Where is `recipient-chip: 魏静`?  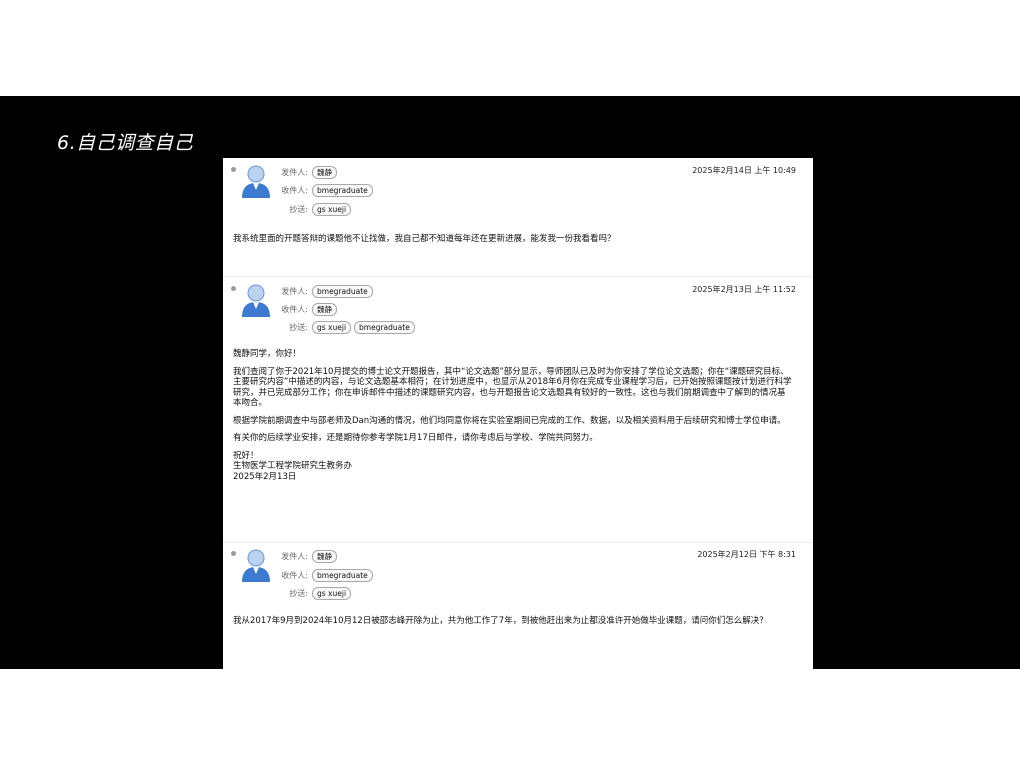 recipient-chip: 魏静 is located at coordinates (324, 309).